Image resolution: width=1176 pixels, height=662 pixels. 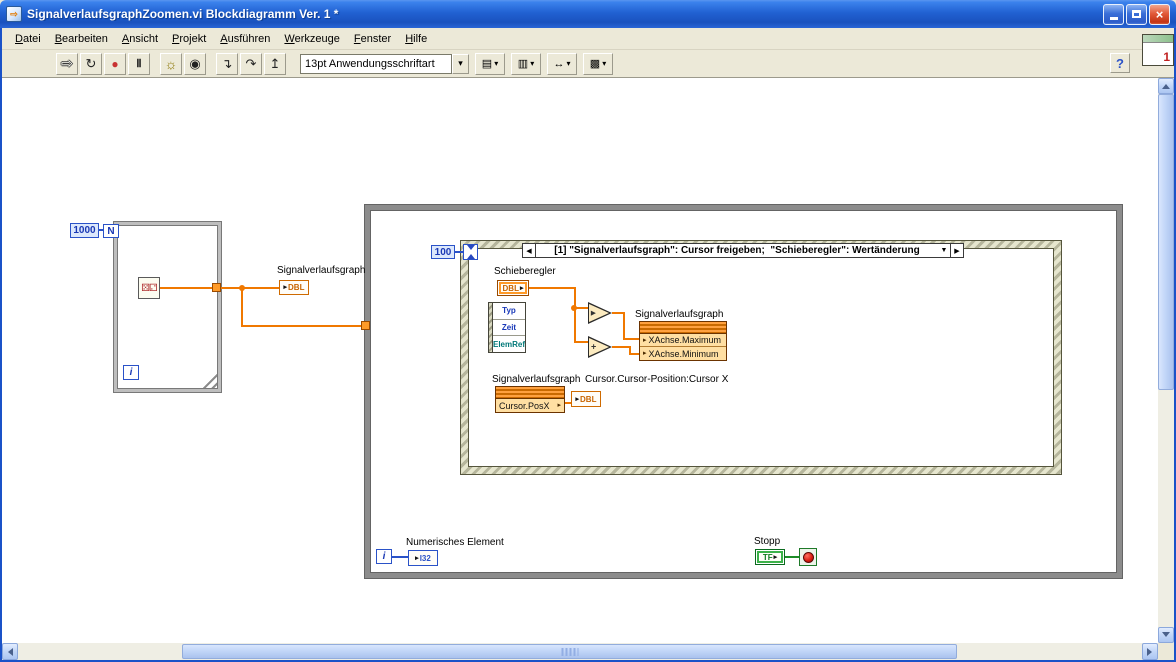 I want to click on cleanup-diagram-dropdown: ▩ ▾, so click(x=598, y=63).